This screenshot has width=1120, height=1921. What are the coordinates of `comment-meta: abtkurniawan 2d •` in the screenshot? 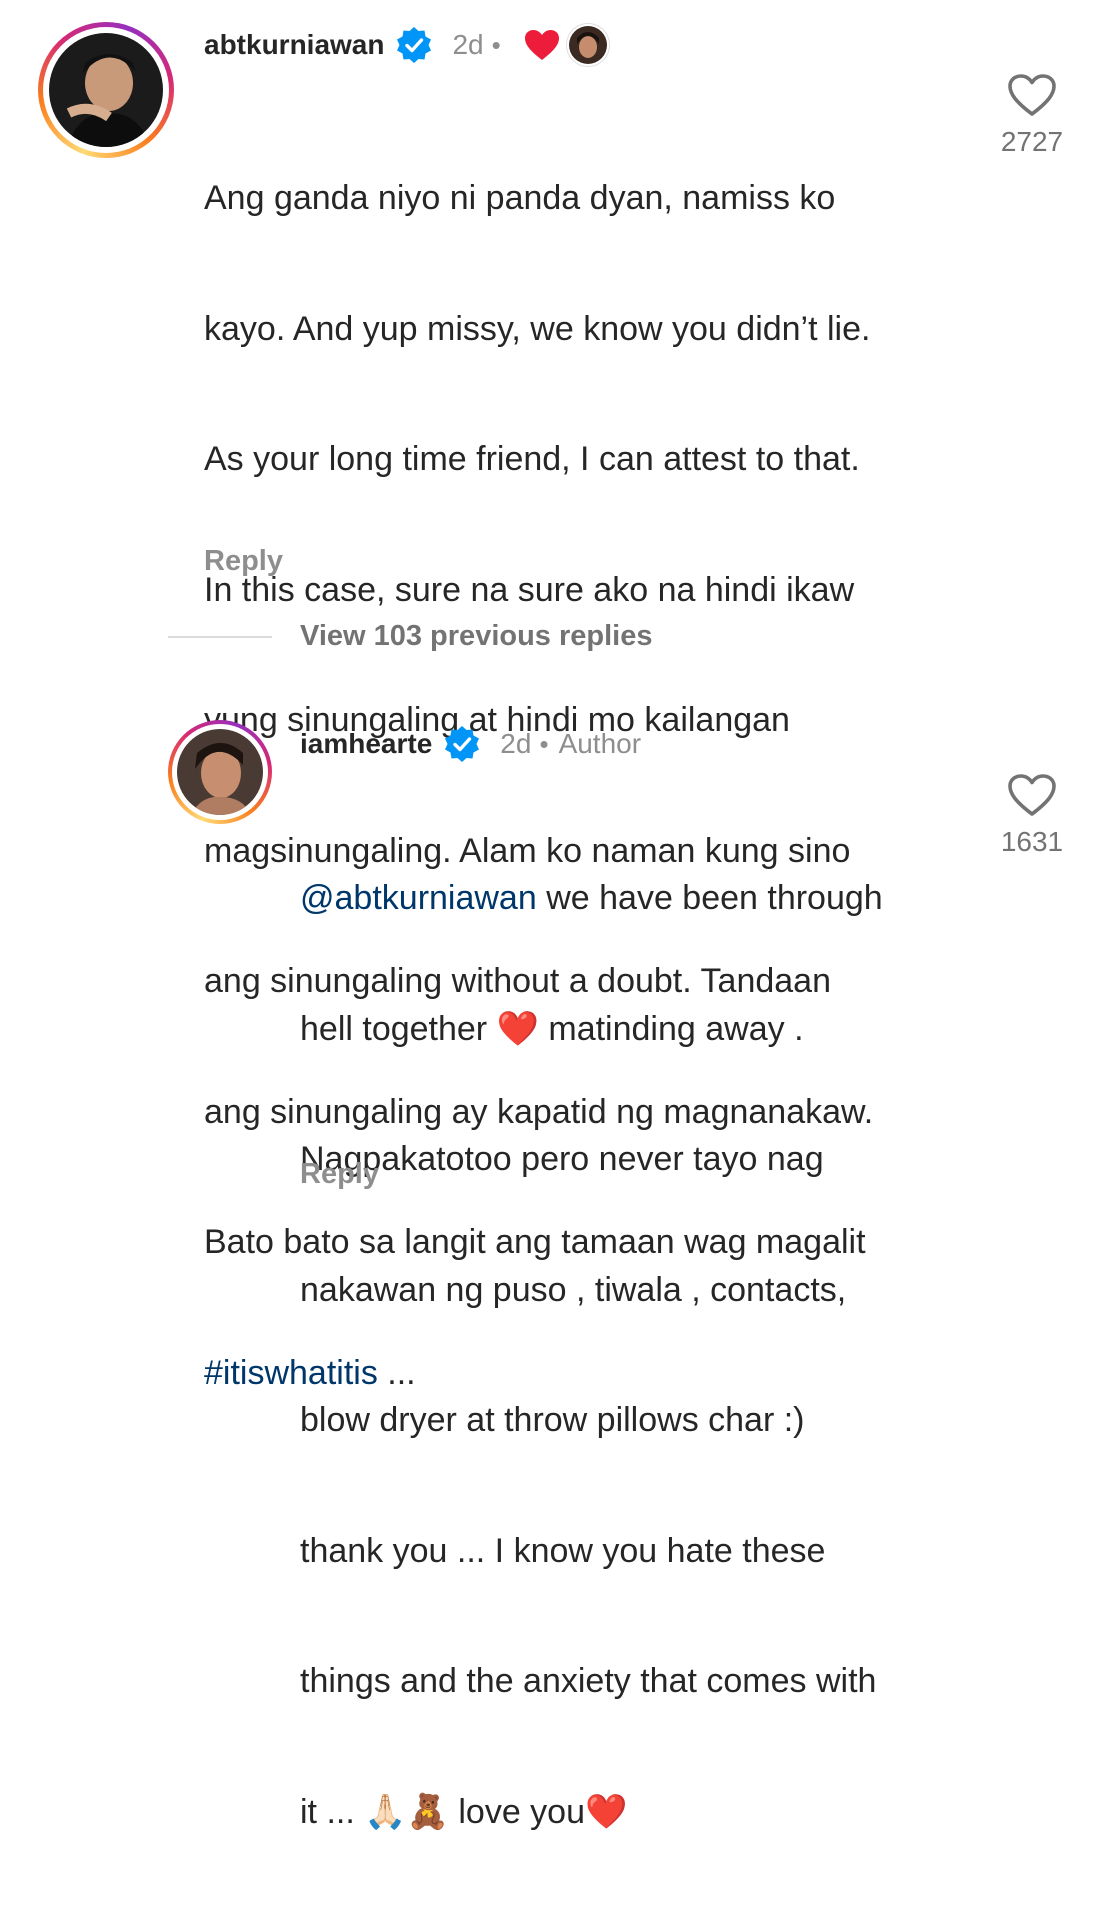 It's located at (406, 45).